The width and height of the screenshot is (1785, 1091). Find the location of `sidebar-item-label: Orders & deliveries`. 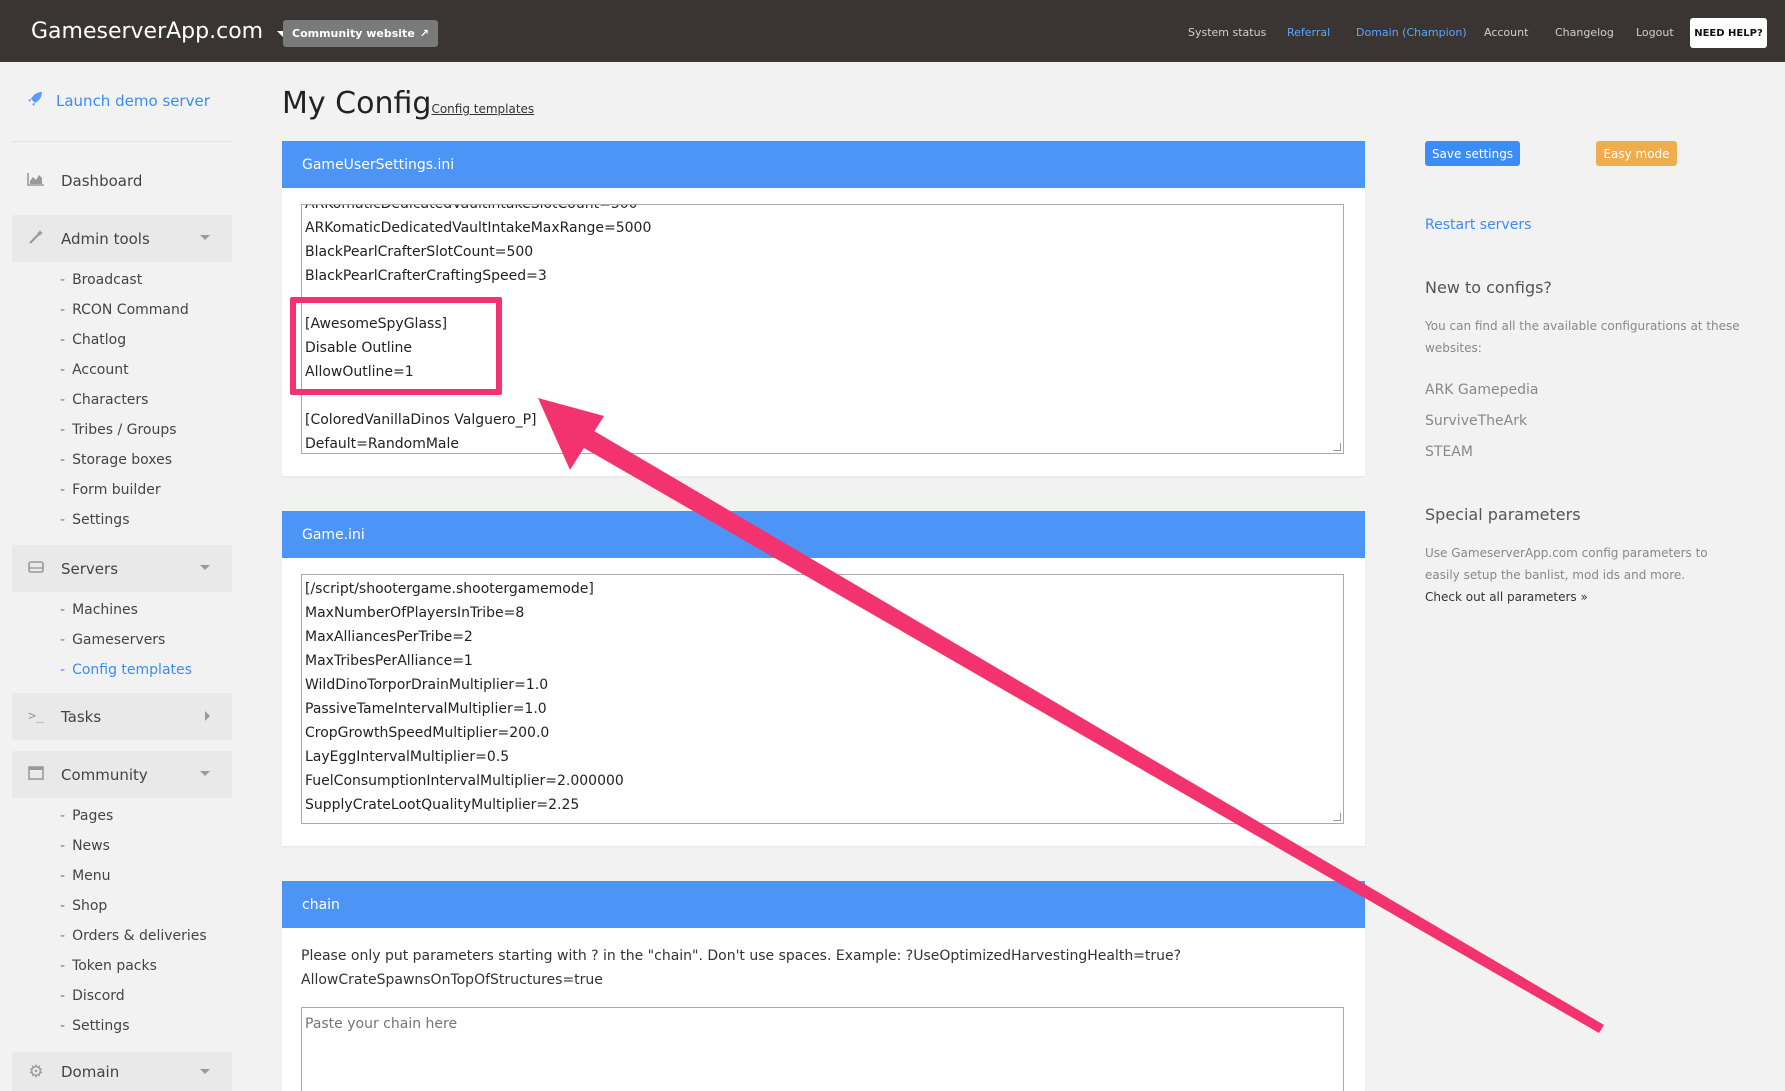

sidebar-item-label: Orders & deliveries is located at coordinates (139, 936).